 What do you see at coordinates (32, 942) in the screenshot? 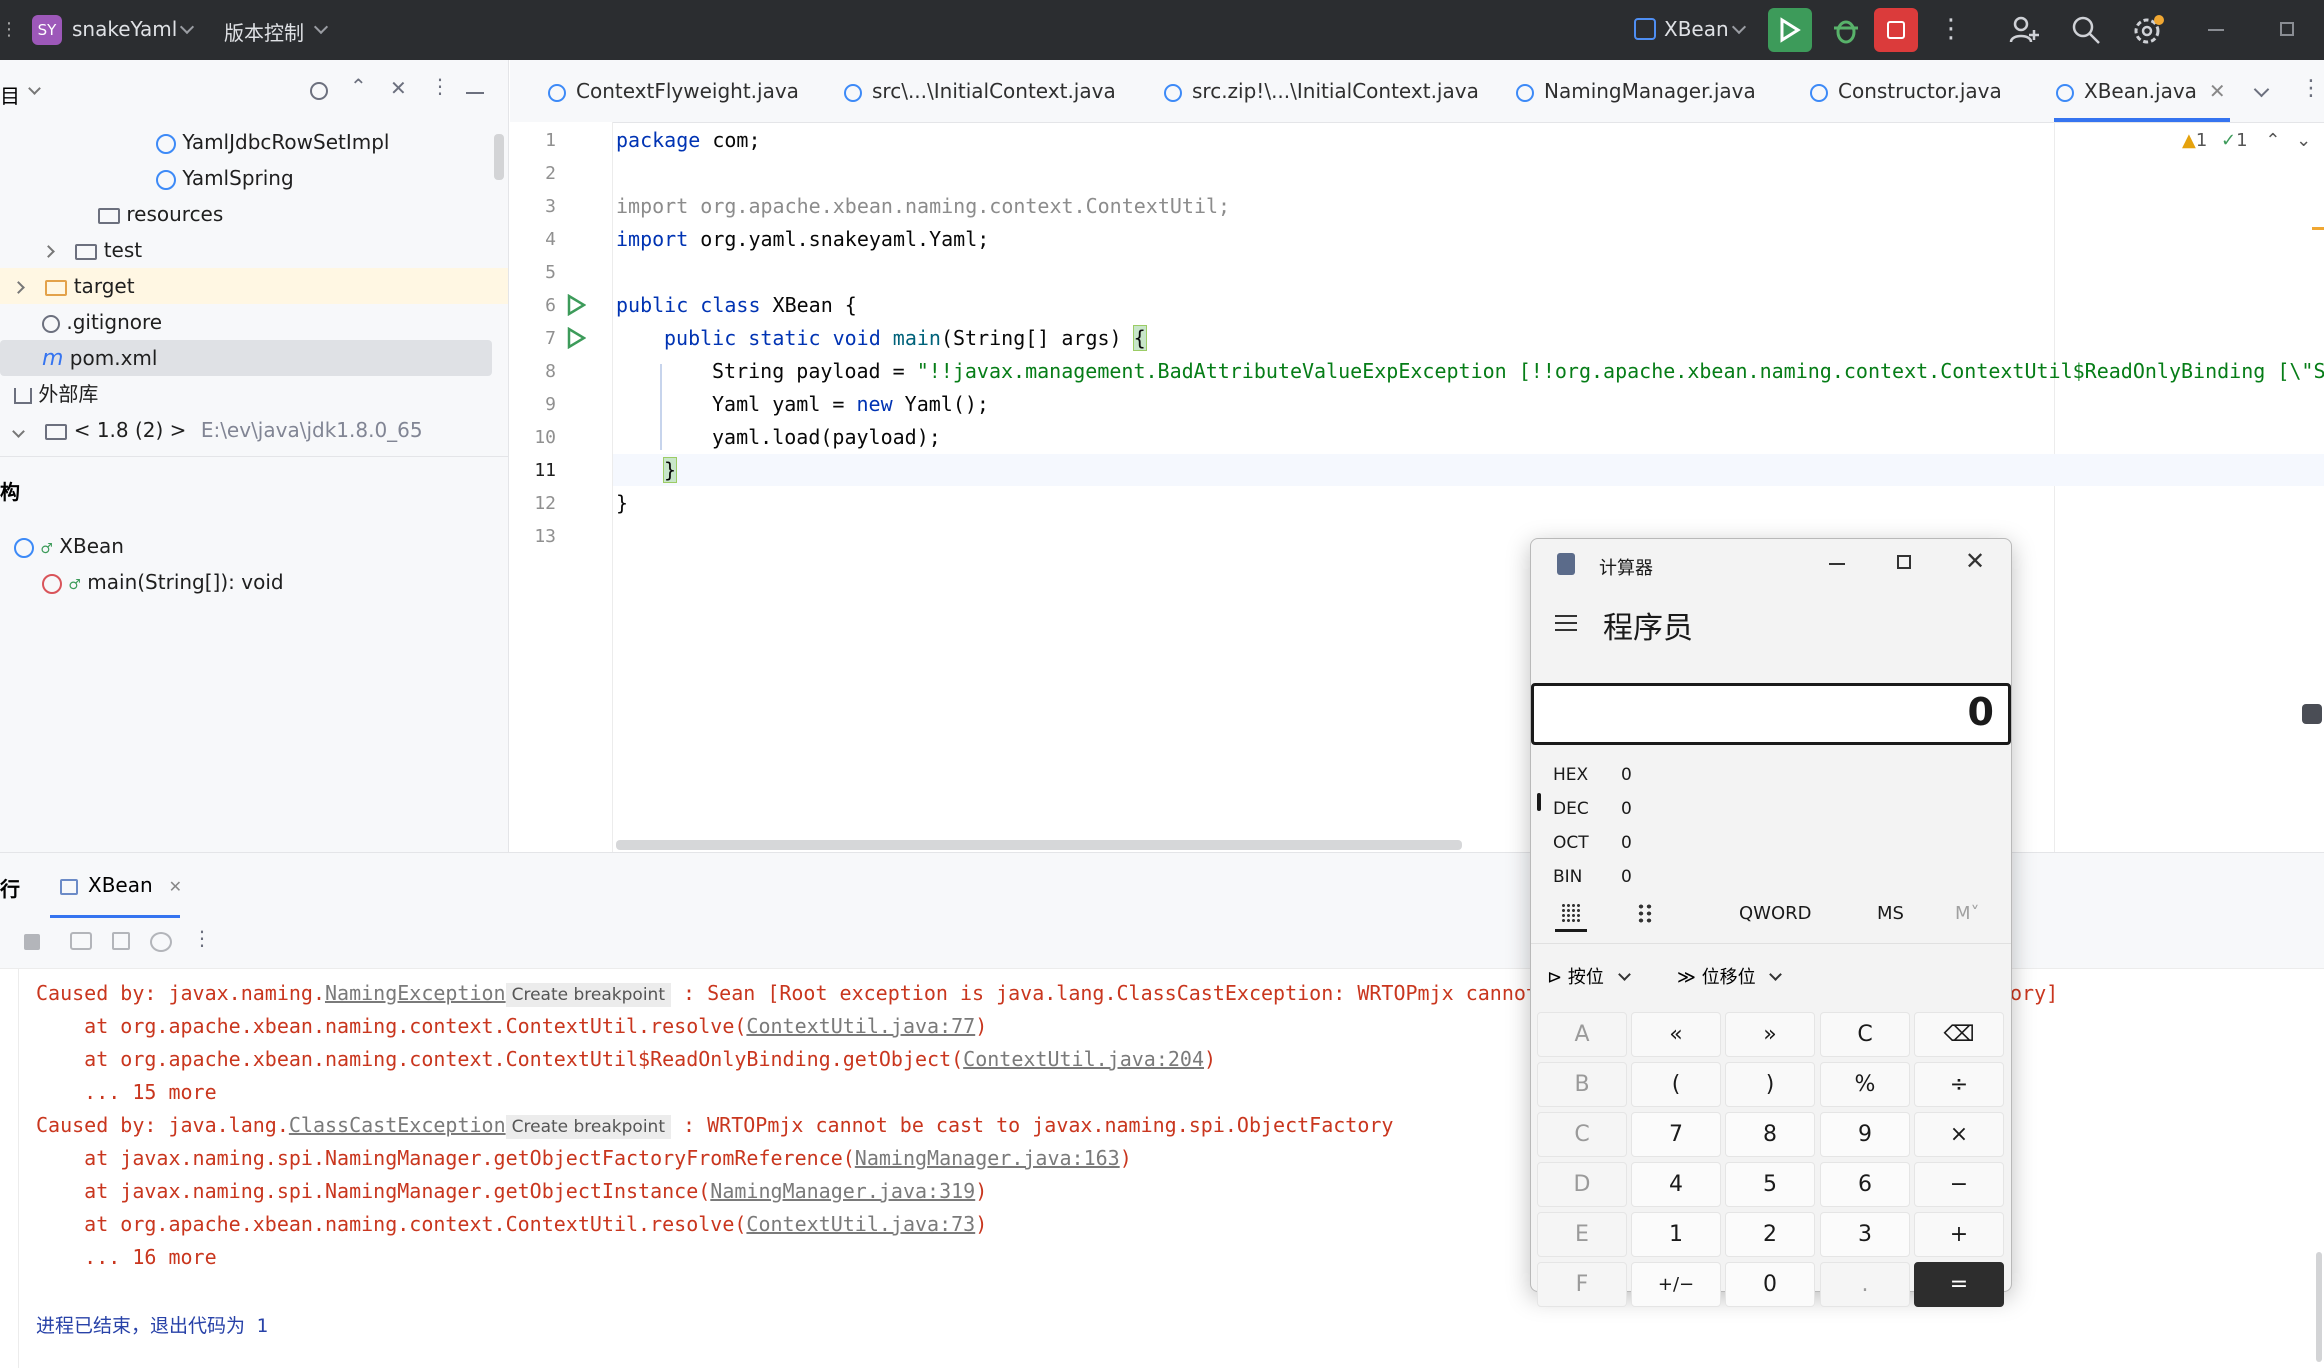
I see `stop-run-icon` at bounding box center [32, 942].